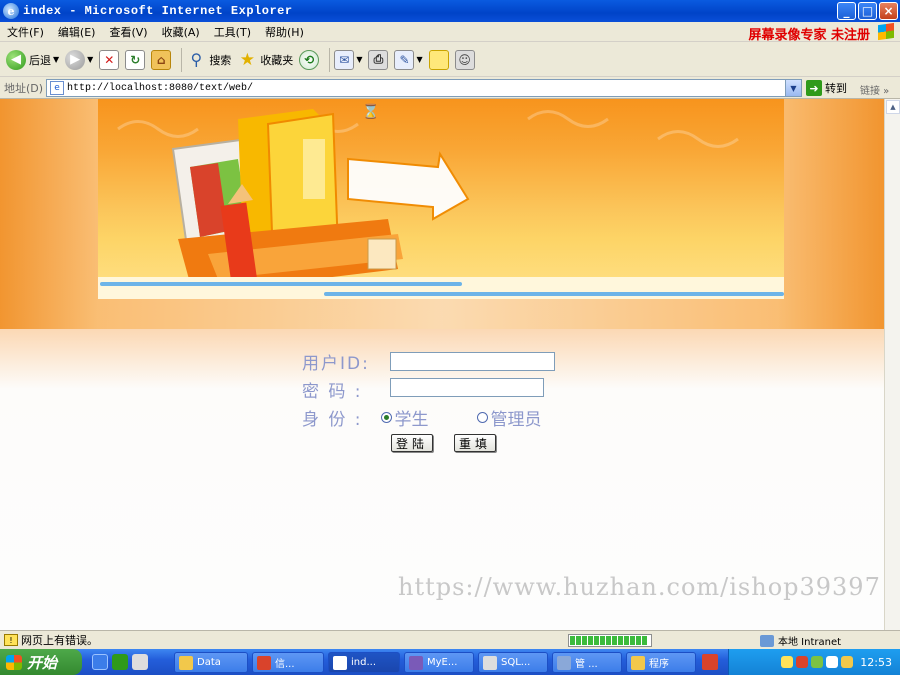 This screenshot has height=675, width=900. What do you see at coordinates (160, 88) in the screenshot?
I see `address-url: http://localhost:8080/text/web/` at bounding box center [160, 88].